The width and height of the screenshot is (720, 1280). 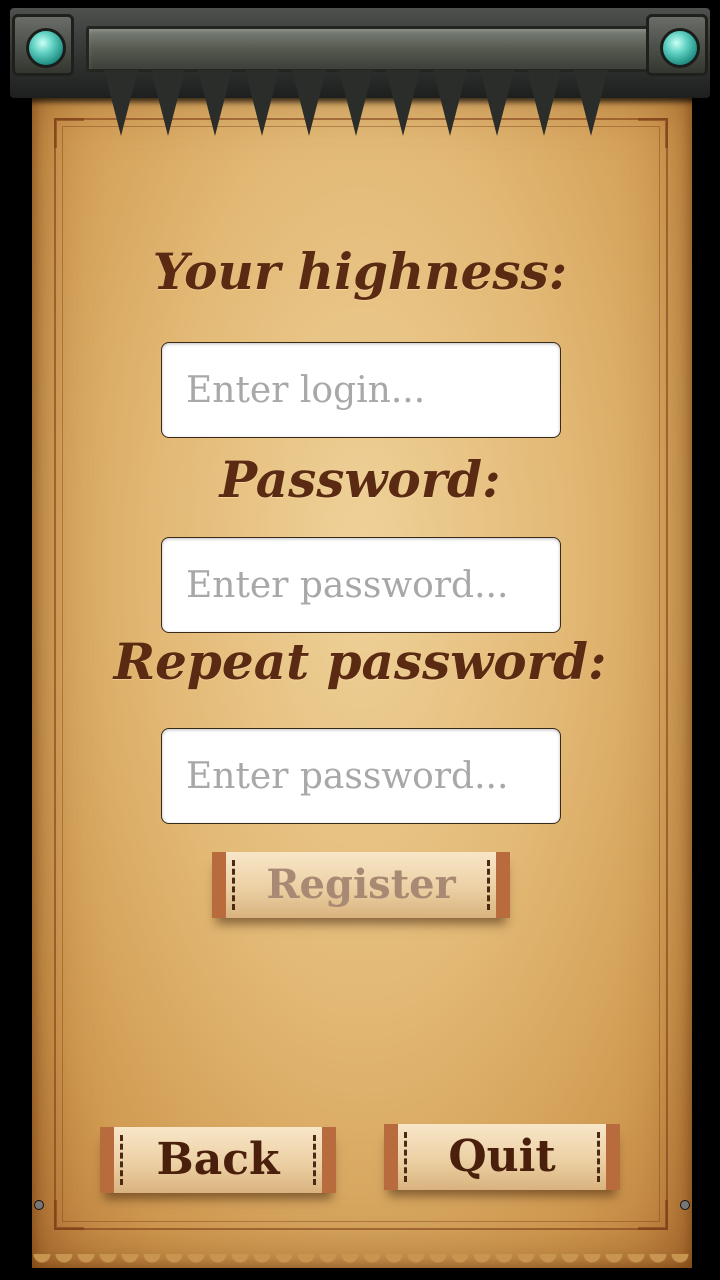 I want to click on gem-holder-right, so click(x=677, y=45).